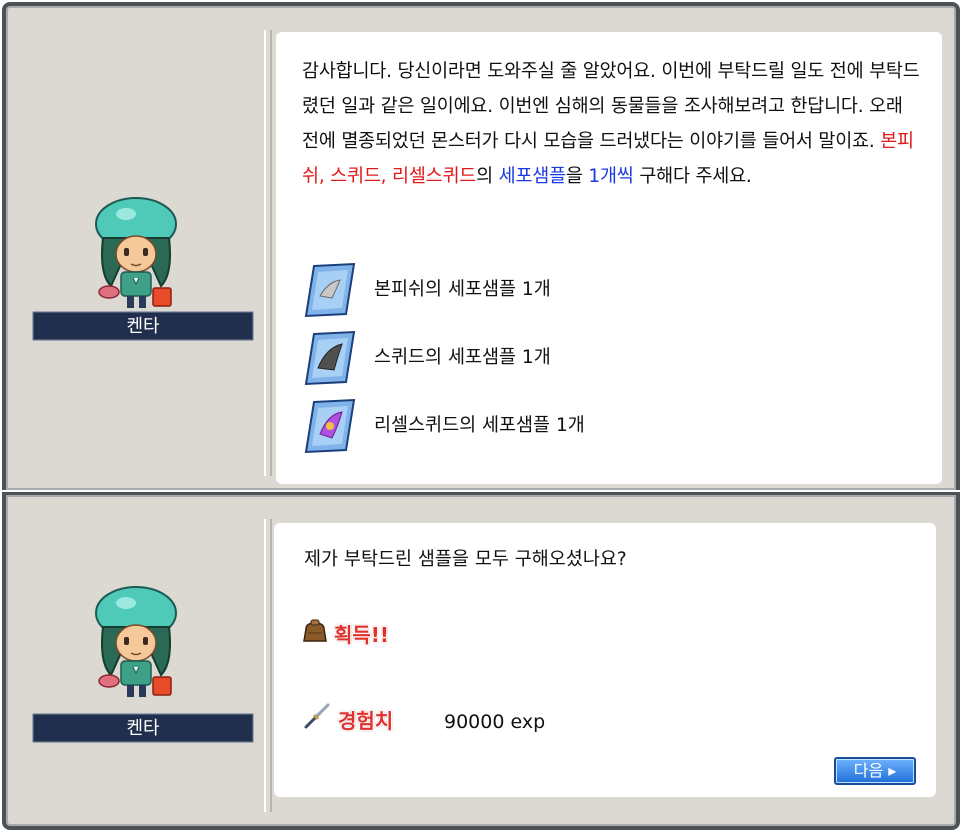 Image resolution: width=964 pixels, height=832 pixels. I want to click on squid-sample-icon, so click(330, 358).